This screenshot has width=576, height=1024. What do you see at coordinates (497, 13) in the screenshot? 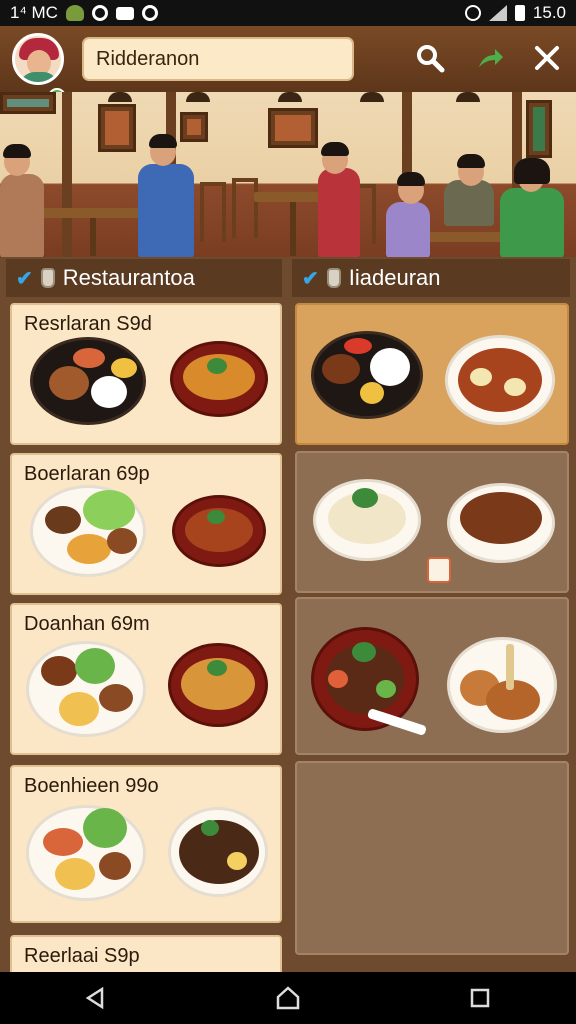
I see `signal-icon` at bounding box center [497, 13].